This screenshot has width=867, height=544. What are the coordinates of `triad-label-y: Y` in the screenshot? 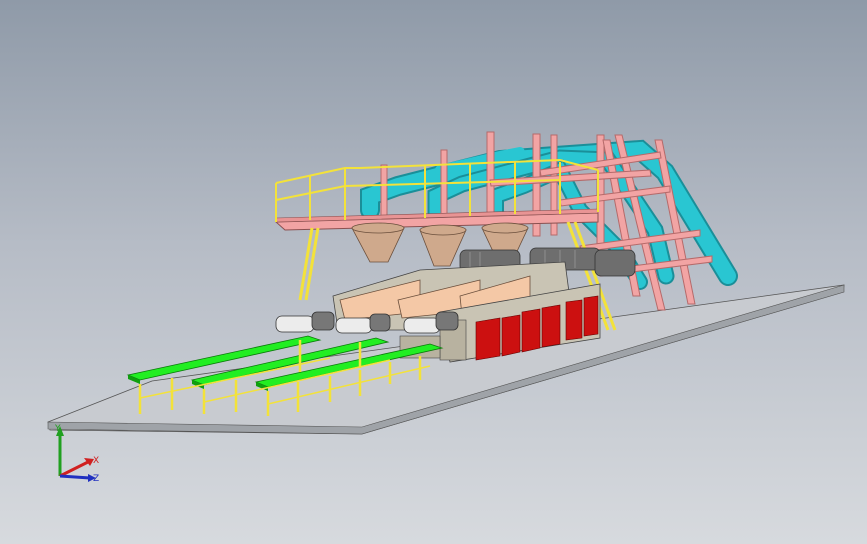 It's located at (58, 429).